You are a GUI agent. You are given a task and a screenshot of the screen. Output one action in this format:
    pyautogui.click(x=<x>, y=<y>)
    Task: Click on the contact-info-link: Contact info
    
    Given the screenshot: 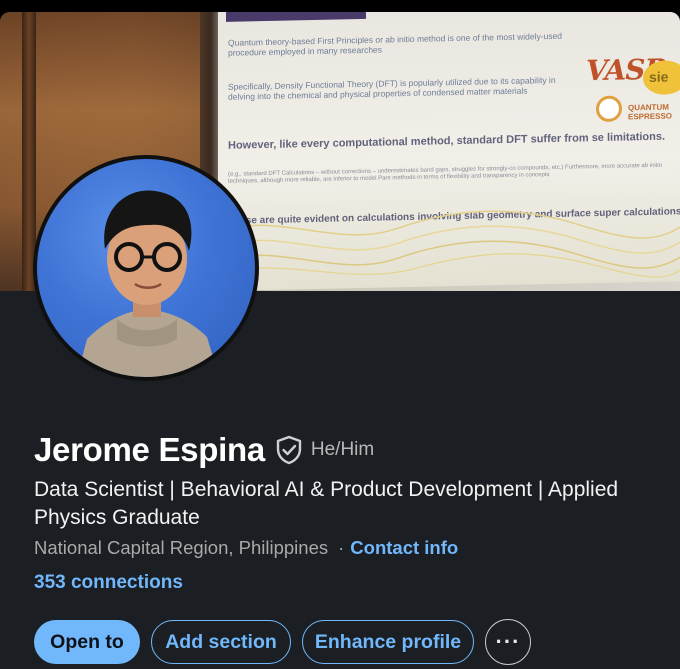 What is the action you would take?
    pyautogui.click(x=404, y=548)
    